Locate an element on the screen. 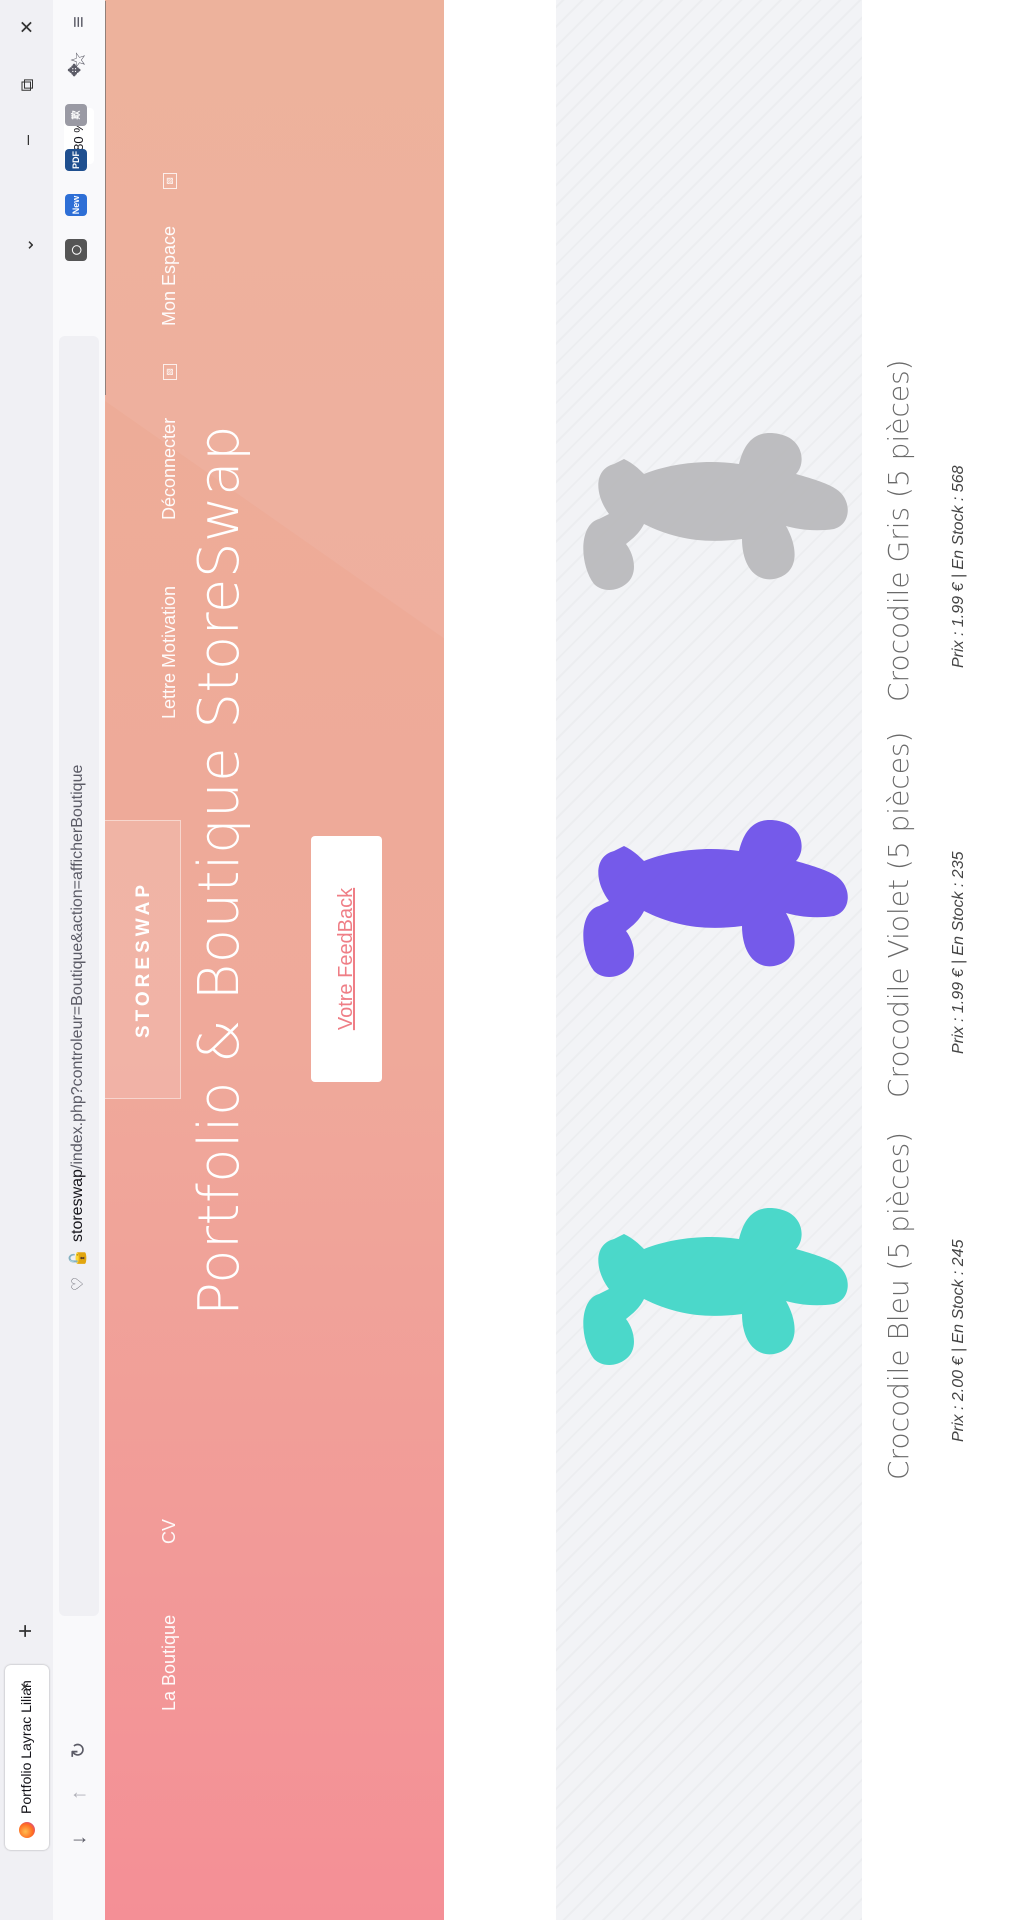  nav-link-mon-espace: Mon Espace is located at coordinates (169, 276).